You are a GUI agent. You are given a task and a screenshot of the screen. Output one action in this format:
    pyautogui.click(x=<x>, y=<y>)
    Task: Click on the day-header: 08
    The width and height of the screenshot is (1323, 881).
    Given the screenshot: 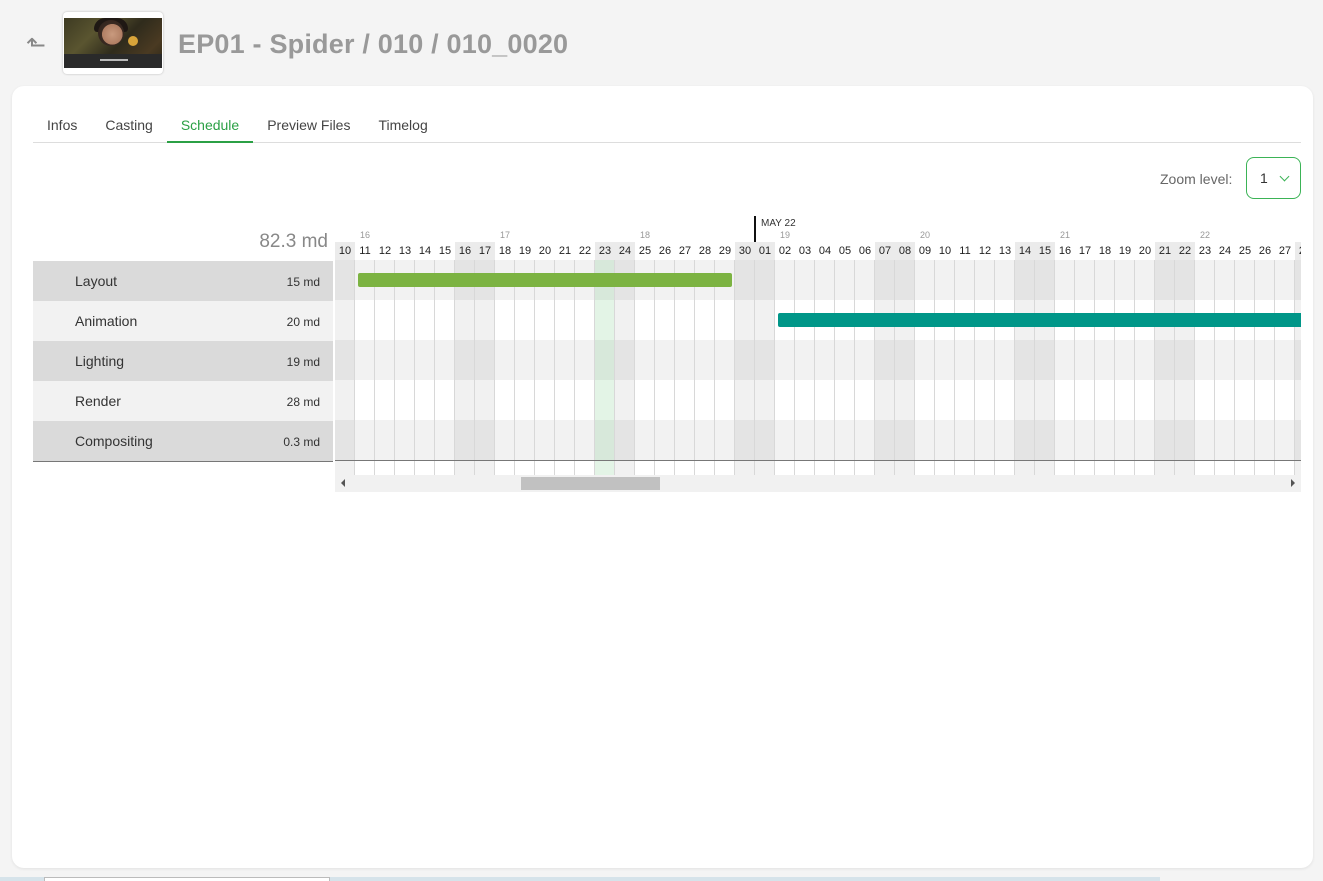 What is the action you would take?
    pyautogui.click(x=905, y=251)
    